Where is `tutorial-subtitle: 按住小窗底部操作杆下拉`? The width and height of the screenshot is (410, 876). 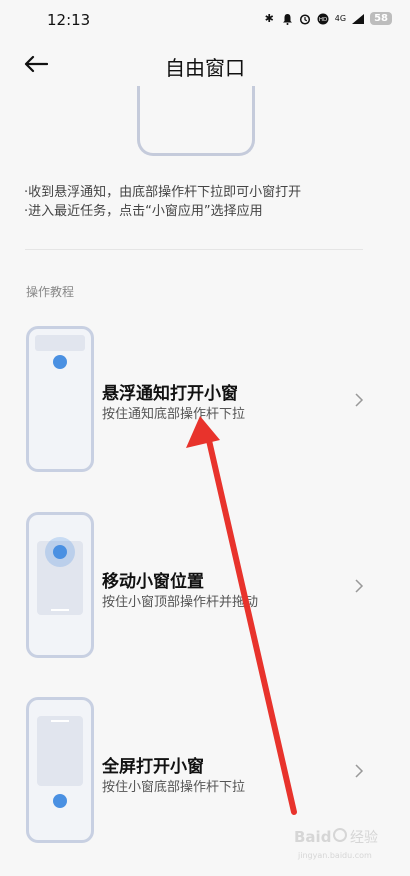
tutorial-subtitle: 按住小窗底部操作杆下拉 is located at coordinates (174, 787).